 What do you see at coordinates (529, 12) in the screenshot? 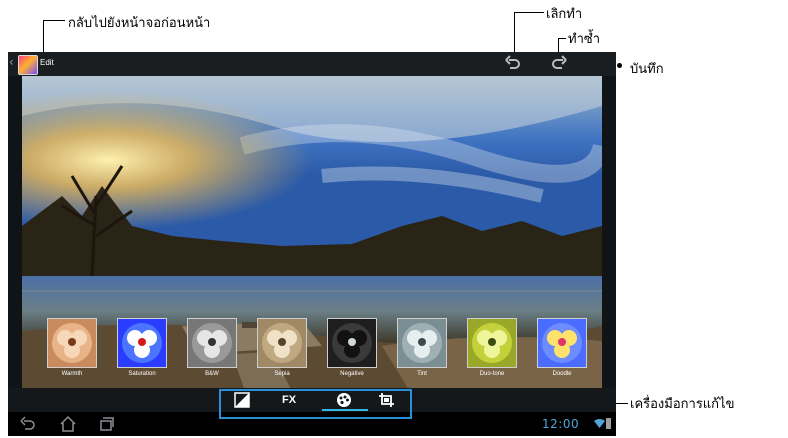
I see `annotation-undo-leader` at bounding box center [529, 12].